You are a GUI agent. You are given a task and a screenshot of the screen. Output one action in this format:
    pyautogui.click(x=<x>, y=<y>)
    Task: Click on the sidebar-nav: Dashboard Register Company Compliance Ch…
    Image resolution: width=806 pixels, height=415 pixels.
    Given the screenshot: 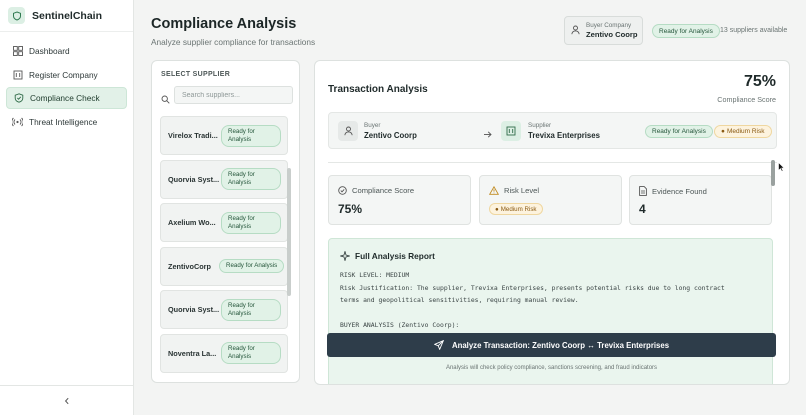 What is the action you would take?
    pyautogui.click(x=66, y=87)
    